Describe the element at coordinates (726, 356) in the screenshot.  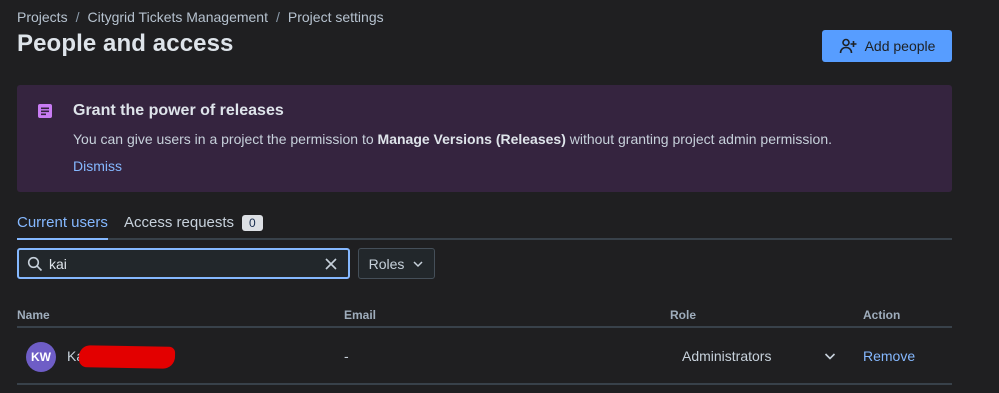
I see `role-select: Administrators` at that location.